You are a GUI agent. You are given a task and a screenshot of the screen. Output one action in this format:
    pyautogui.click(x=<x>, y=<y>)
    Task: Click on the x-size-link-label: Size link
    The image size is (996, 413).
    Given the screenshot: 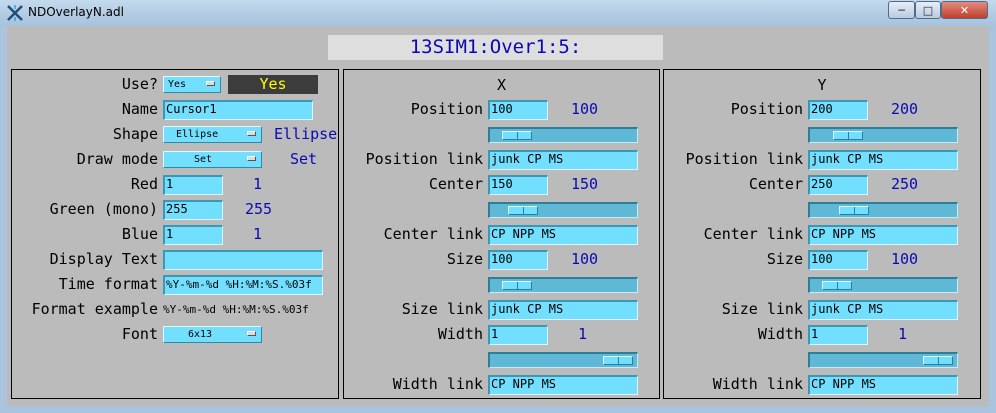 What is the action you would take?
    pyautogui.click(x=442, y=309)
    